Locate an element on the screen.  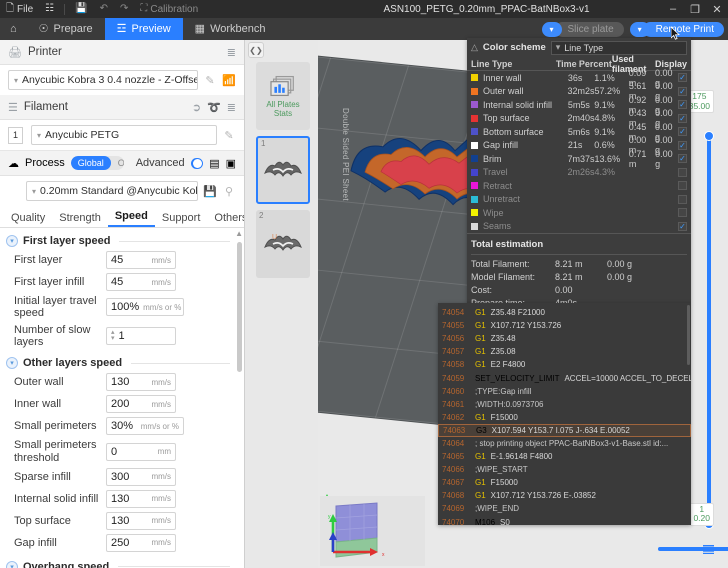
param-input: 250 mm/s is located at coordinates (141, 542).